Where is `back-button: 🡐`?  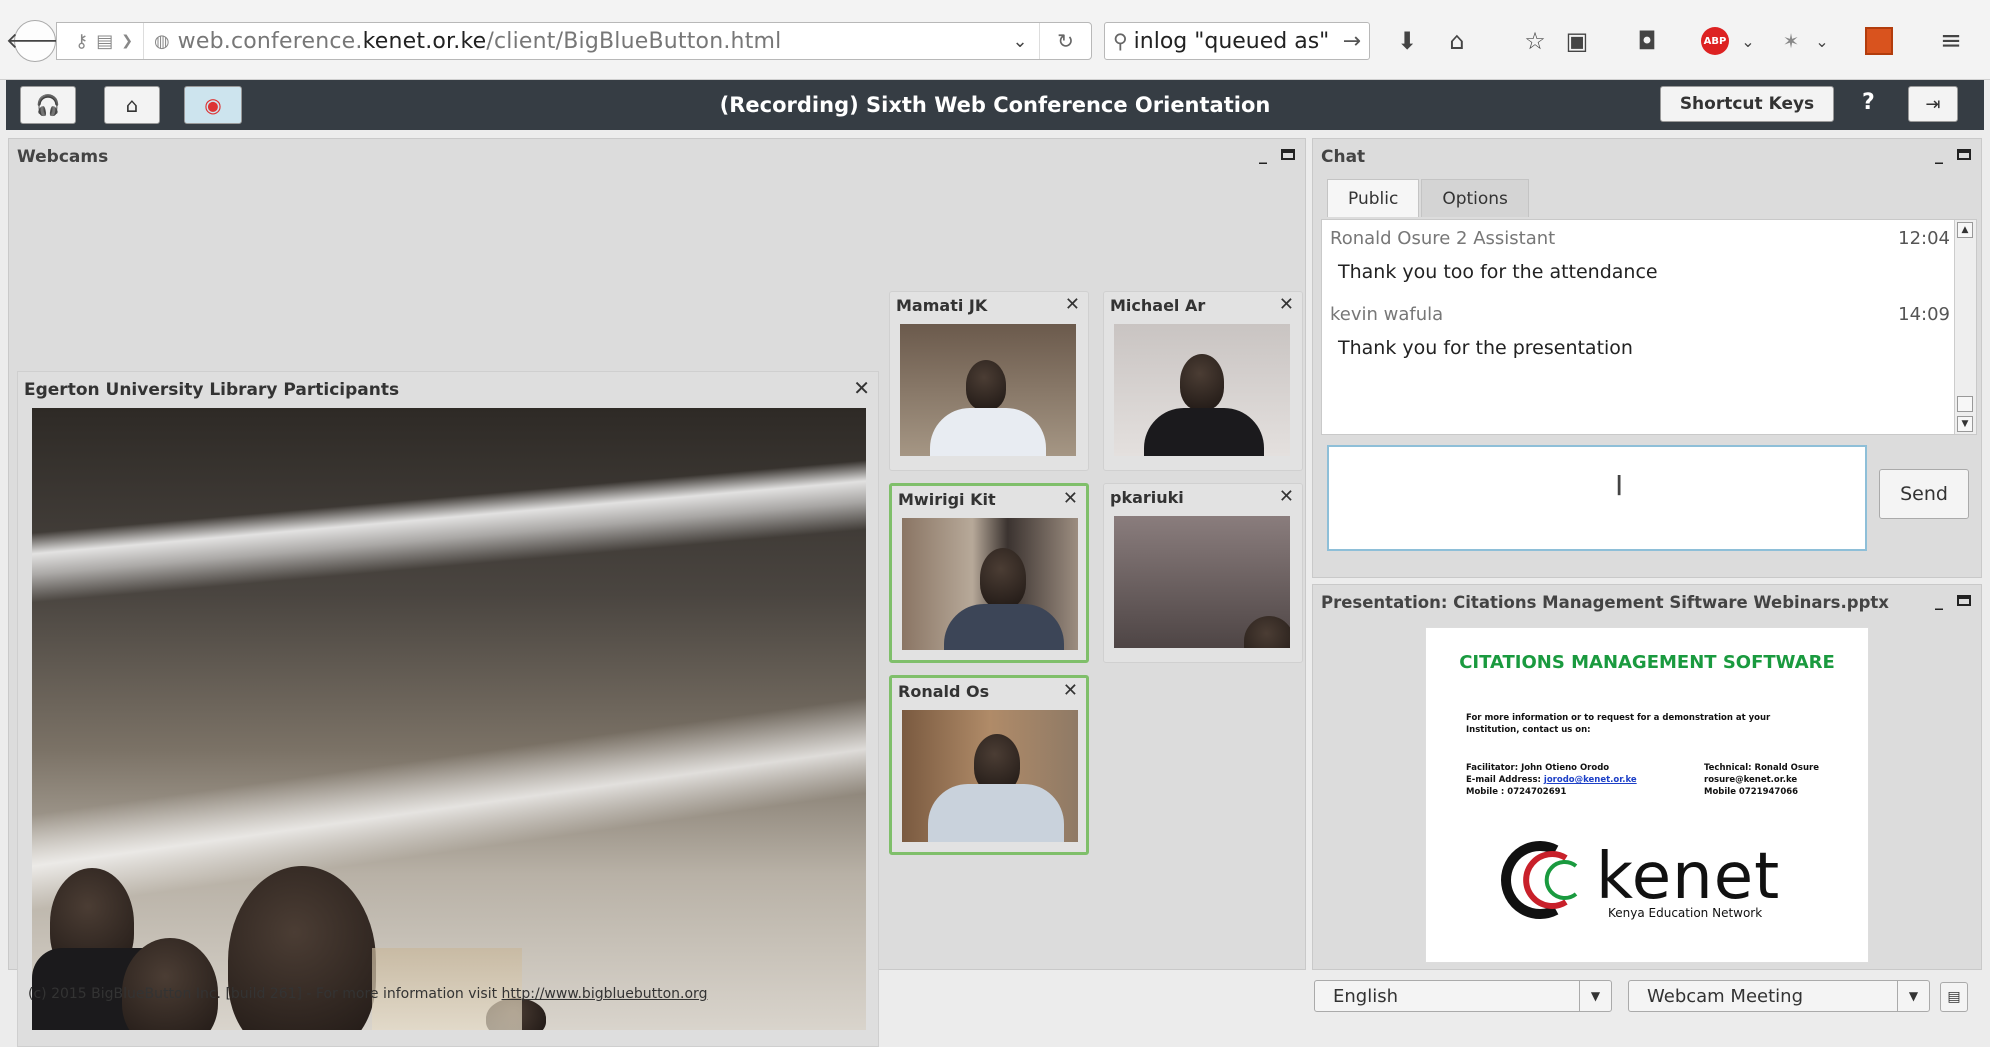
back-button: 🡐 is located at coordinates (35, 41).